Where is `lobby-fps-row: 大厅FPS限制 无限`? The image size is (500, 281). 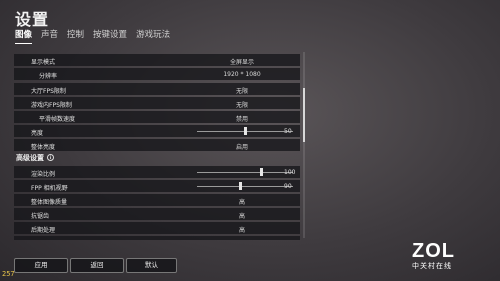 lobby-fps-row: 大厅FPS限制 无限 is located at coordinates (157, 89).